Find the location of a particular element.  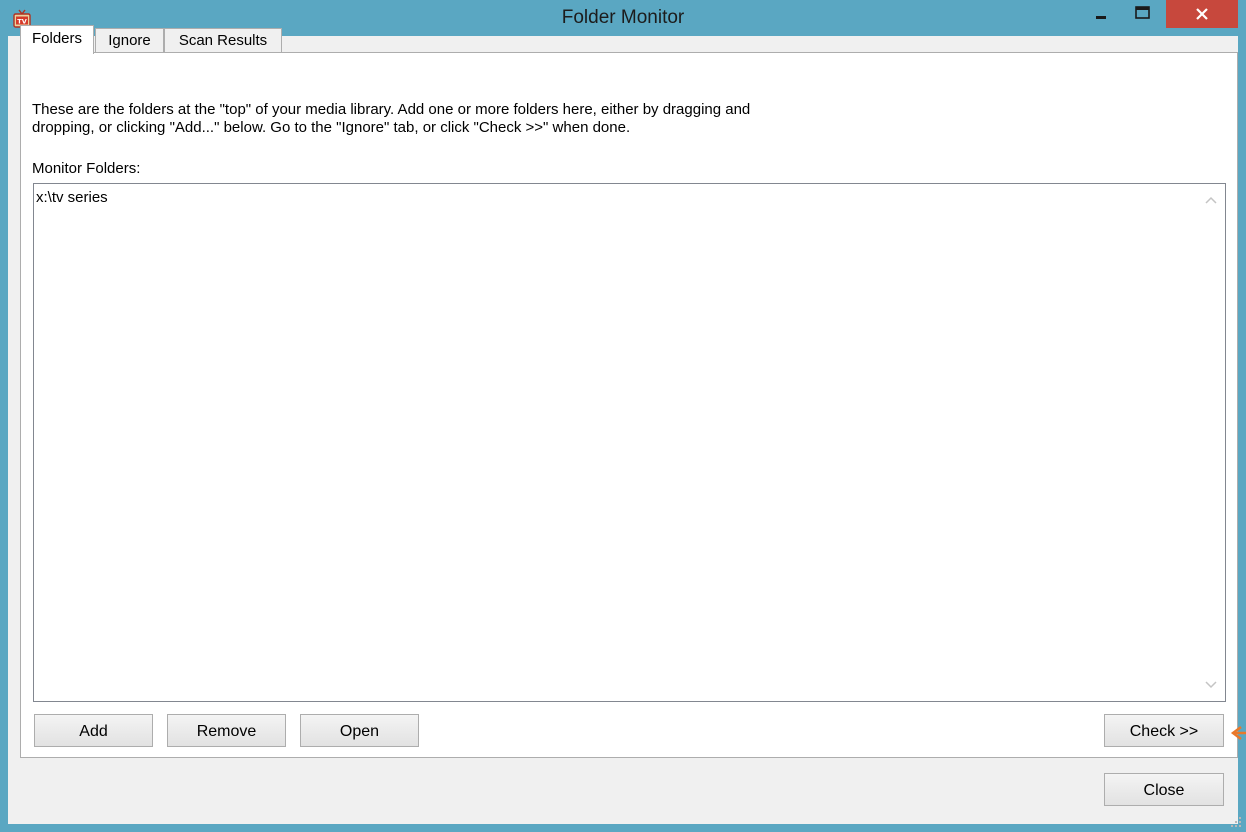

maximize-button is located at coordinates (1142, 14).